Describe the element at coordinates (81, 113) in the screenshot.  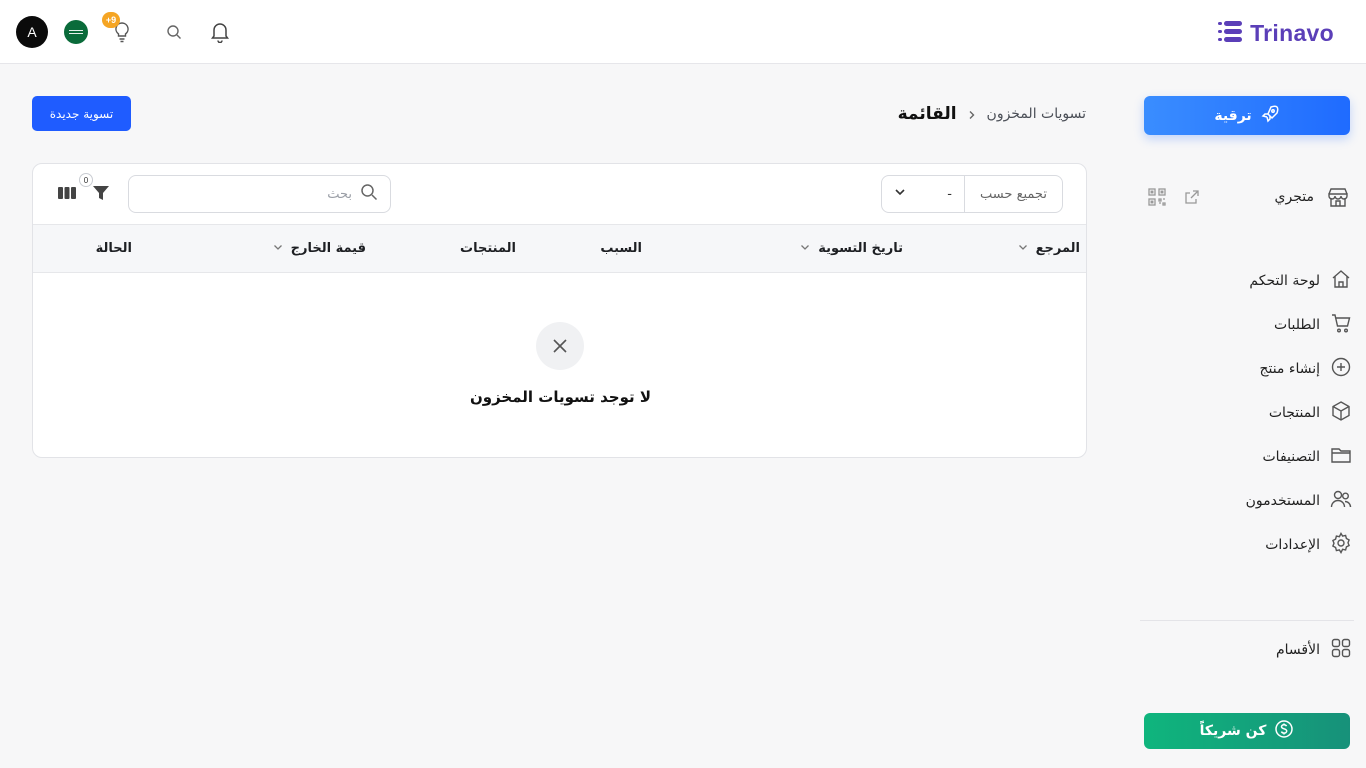
I see `new-adjustment-button: تسوية جديدة` at that location.